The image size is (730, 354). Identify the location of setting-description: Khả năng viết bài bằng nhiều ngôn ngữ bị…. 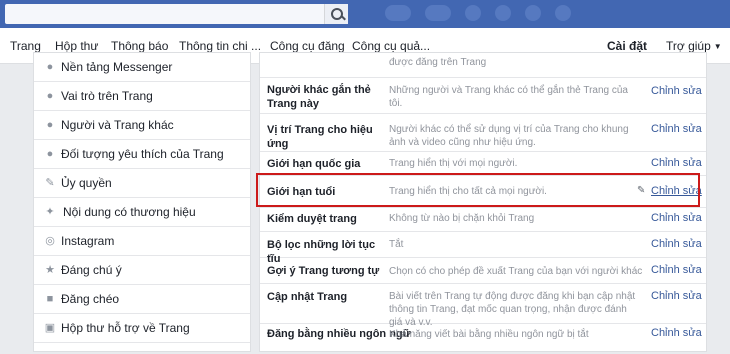
(489, 334).